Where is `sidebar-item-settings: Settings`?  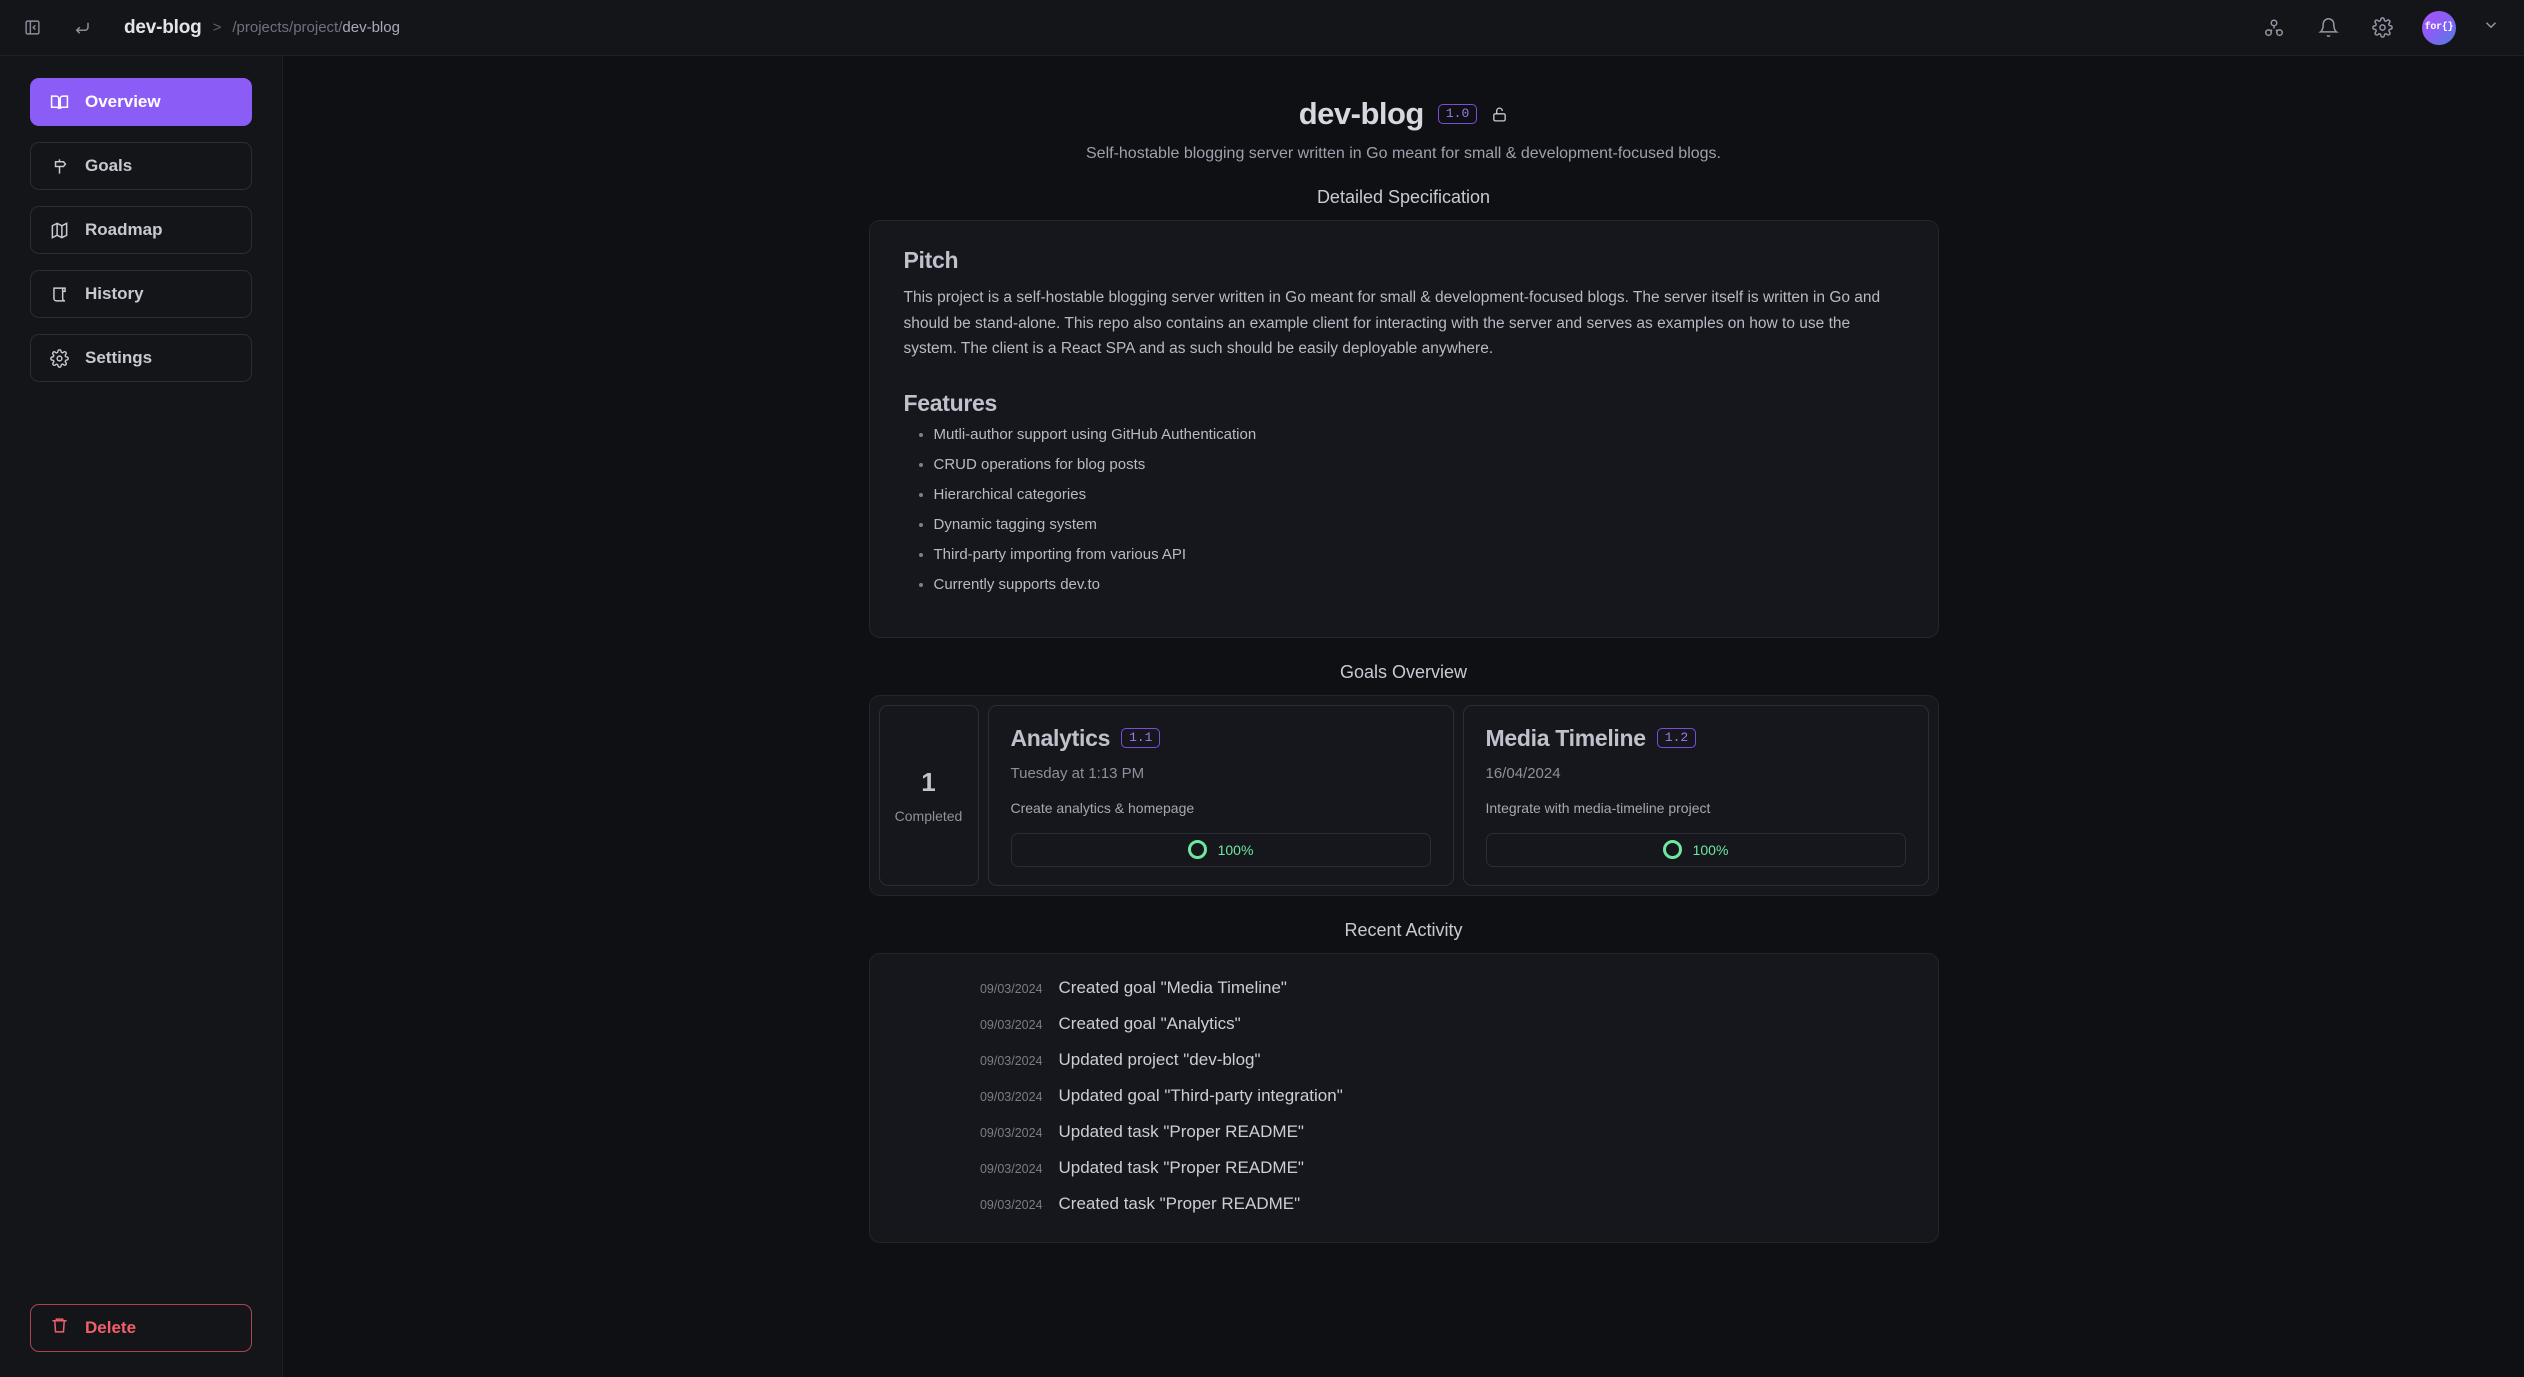
sidebar-item-settings: Settings is located at coordinates (141, 358).